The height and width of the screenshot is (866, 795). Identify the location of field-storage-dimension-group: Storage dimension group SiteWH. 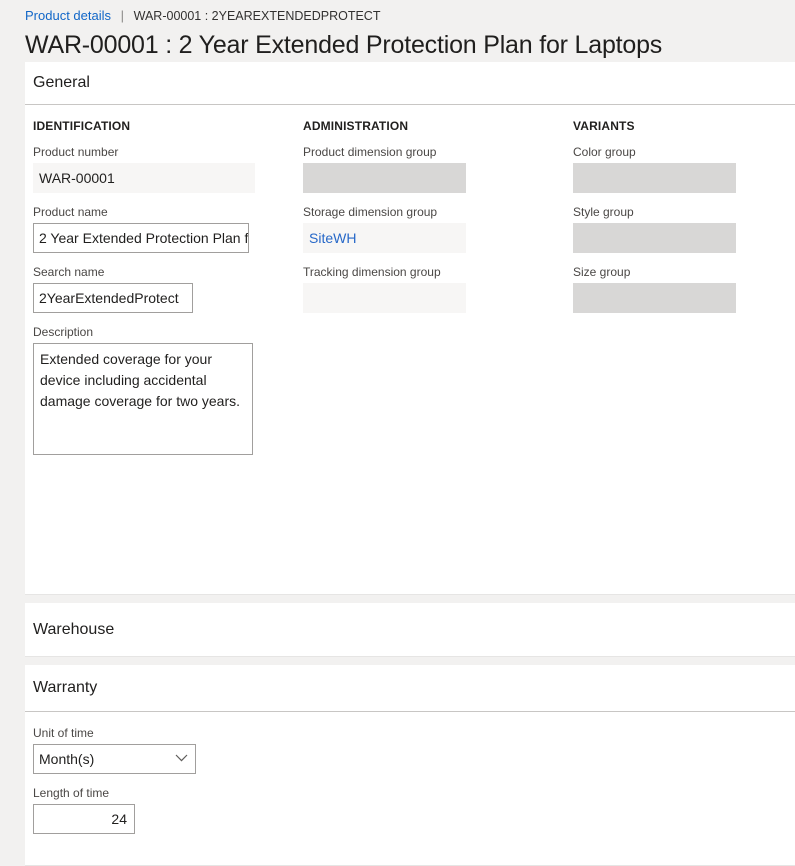
(438, 229).